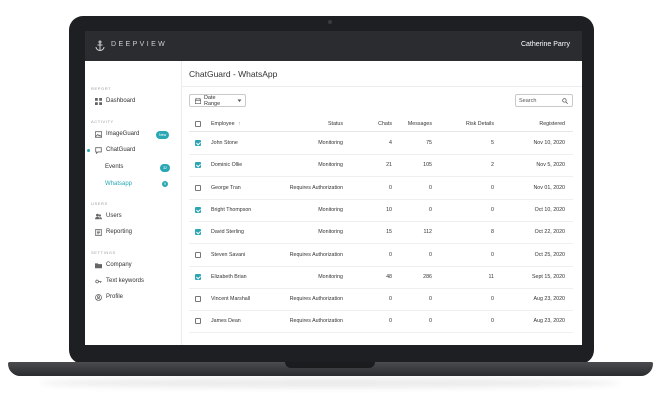 The width and height of the screenshot is (660, 409). What do you see at coordinates (98, 101) in the screenshot?
I see `grid-icon` at bounding box center [98, 101].